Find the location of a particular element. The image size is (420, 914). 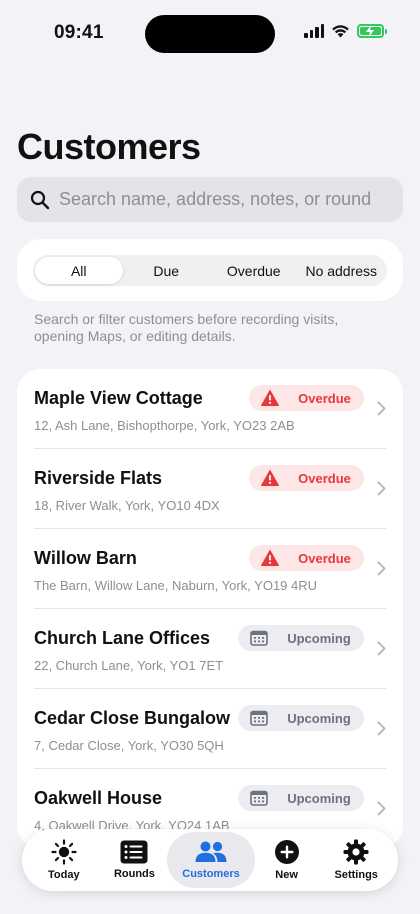

tab-new: New is located at coordinates (287, 860).